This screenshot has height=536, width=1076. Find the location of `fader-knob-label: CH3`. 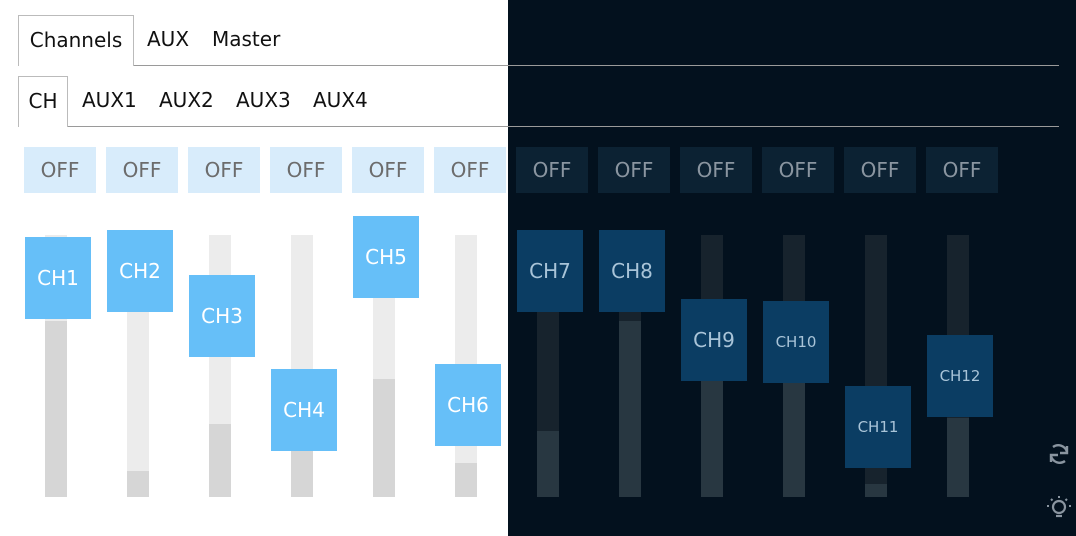

fader-knob-label: CH3 is located at coordinates (222, 316).